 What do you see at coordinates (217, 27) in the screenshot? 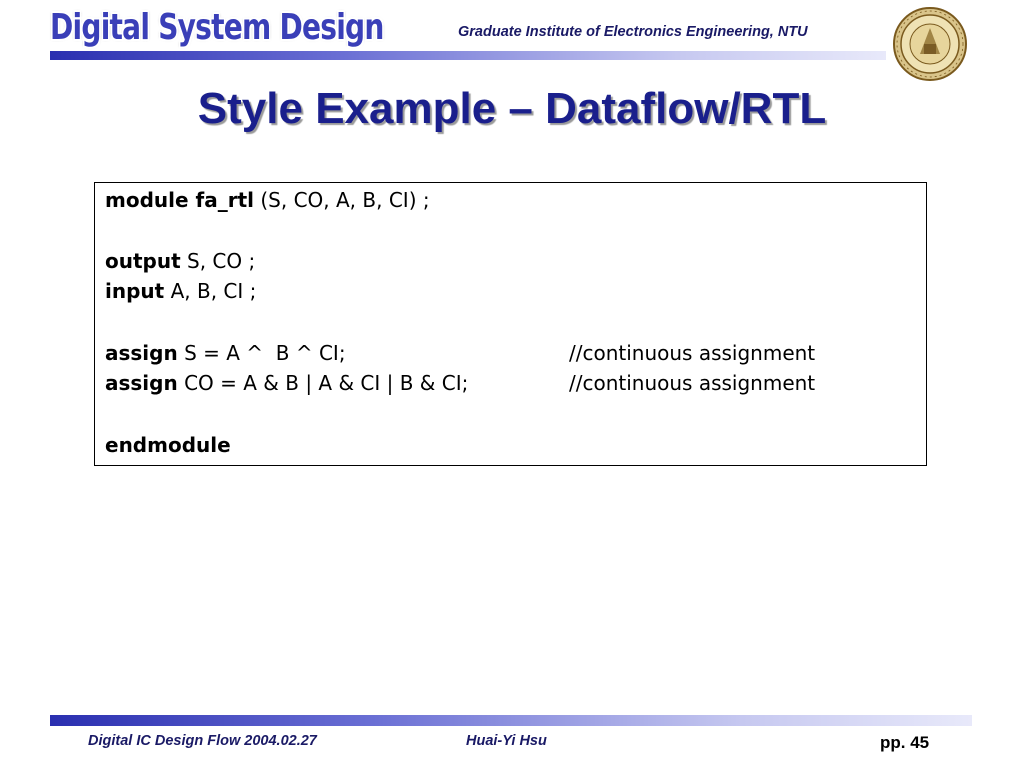
I see `course-logo-text: Digital System Design` at bounding box center [217, 27].